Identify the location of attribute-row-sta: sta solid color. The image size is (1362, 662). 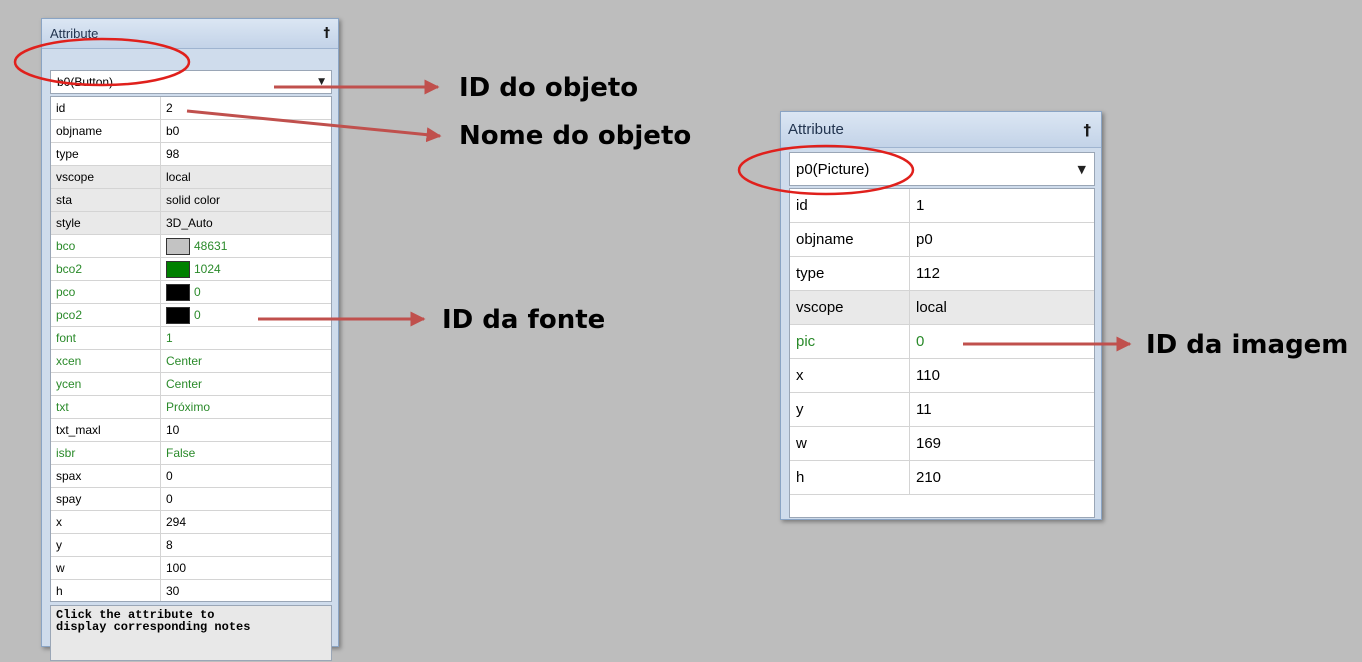
(191, 200).